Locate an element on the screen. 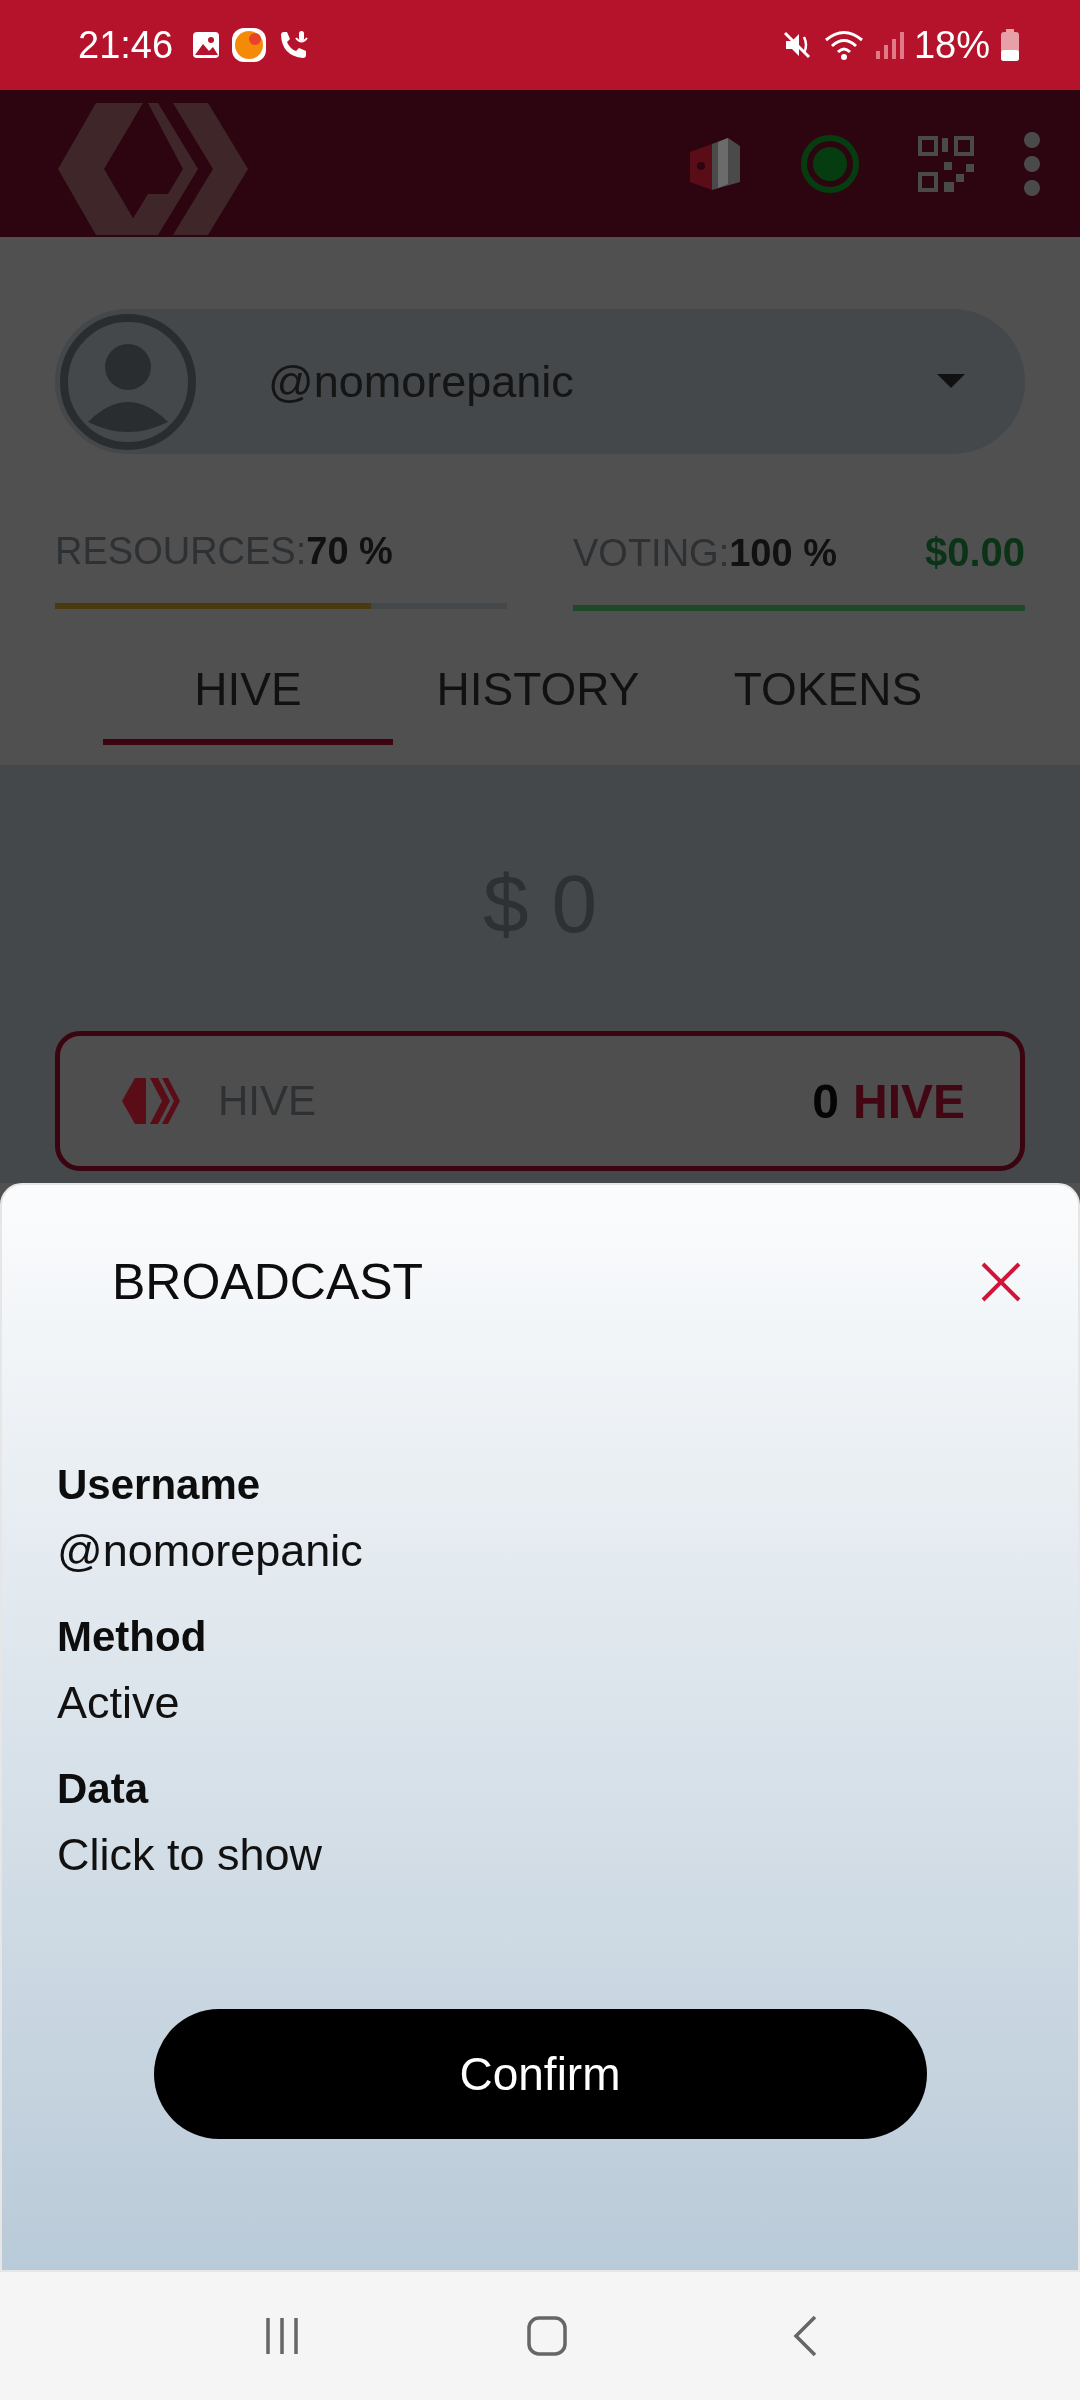 The width and height of the screenshot is (1080, 2400). token-unit: HIVE is located at coordinates (908, 1101).